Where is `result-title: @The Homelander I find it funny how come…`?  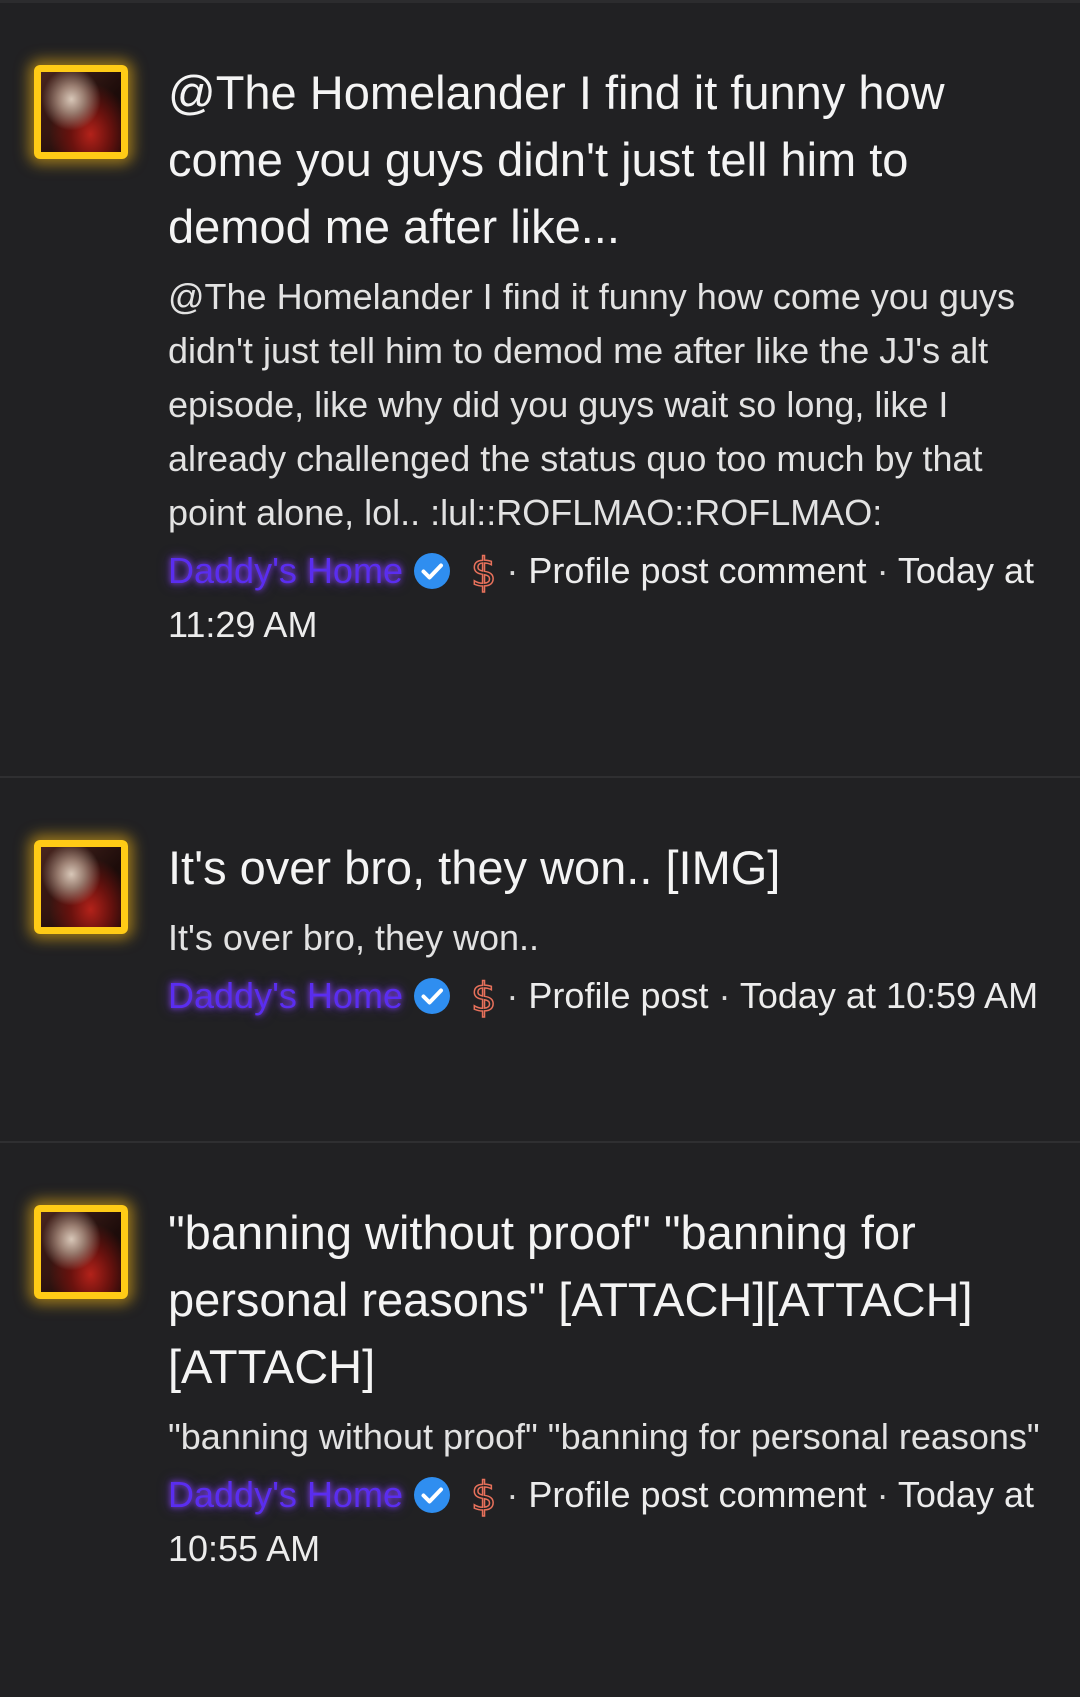 result-title: @The Homelander I find it funny how come… is located at coordinates (604, 159).